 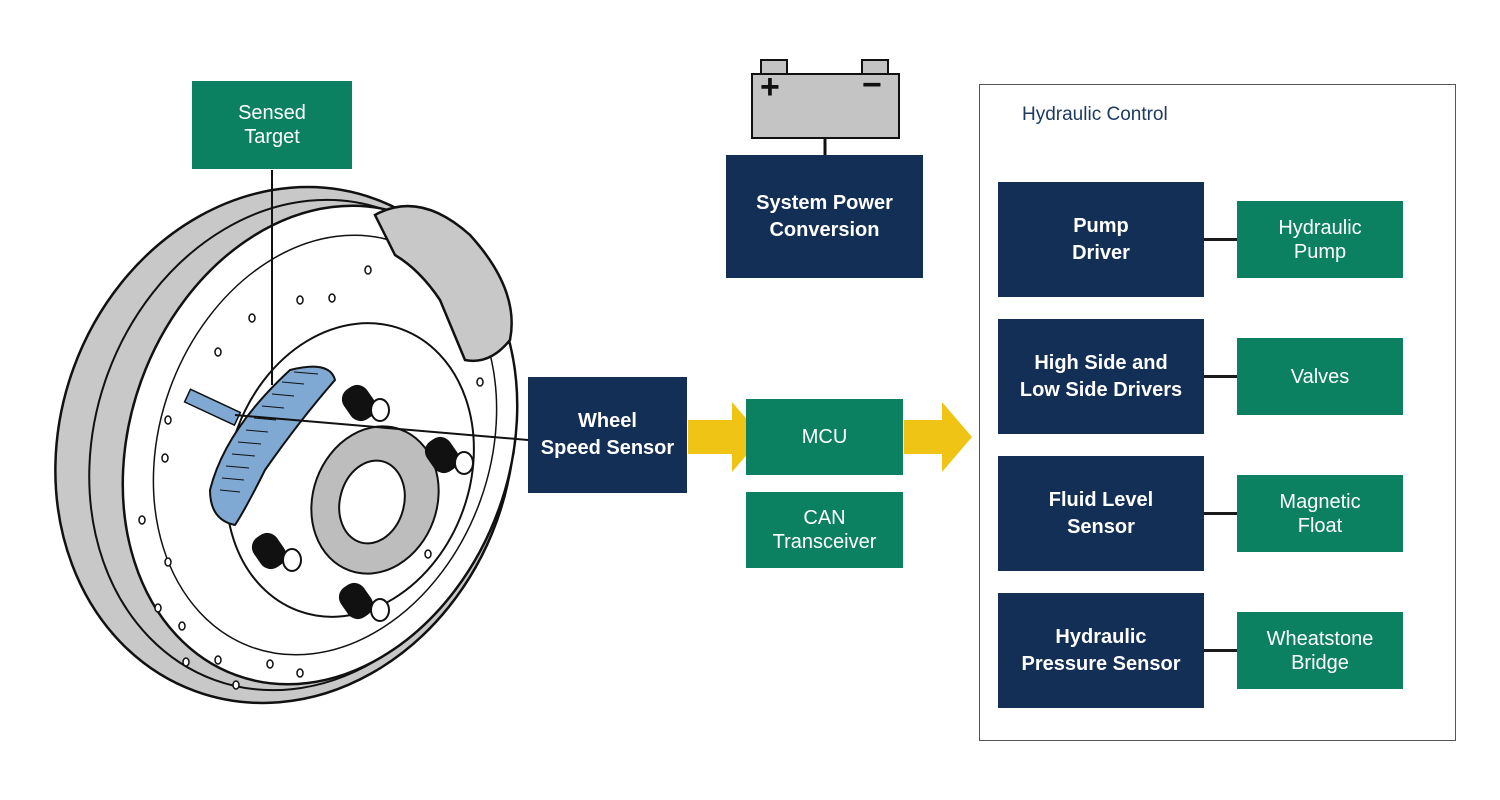 What do you see at coordinates (1220, 376) in the screenshot?
I see `connector-valves` at bounding box center [1220, 376].